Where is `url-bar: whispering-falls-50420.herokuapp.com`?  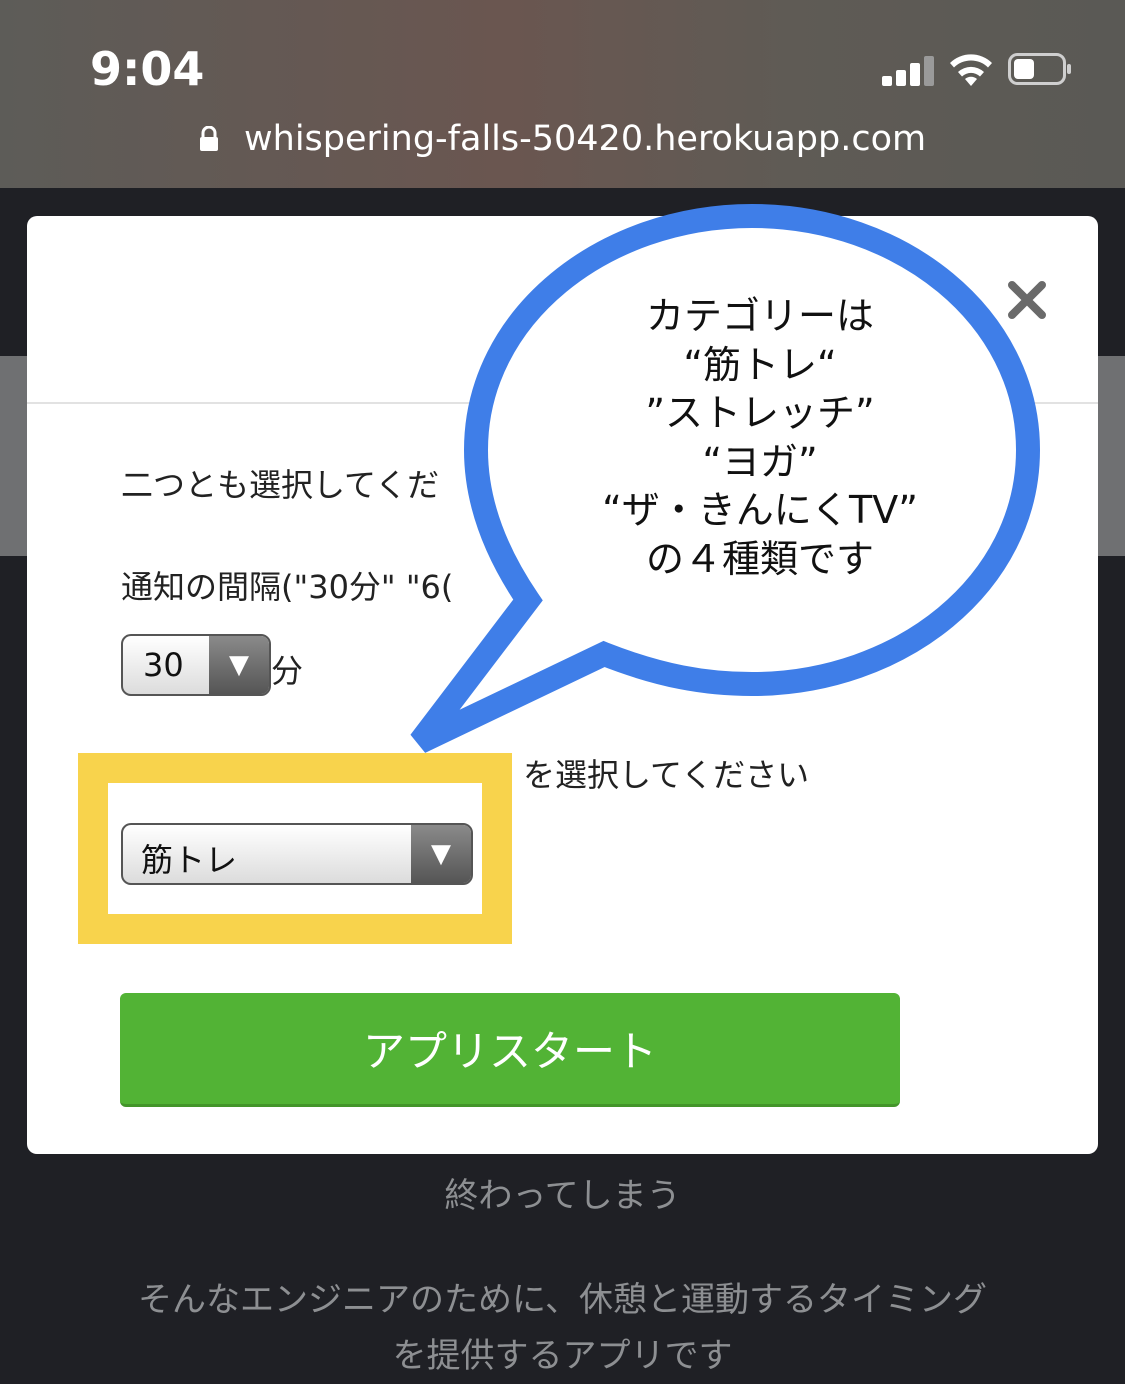 url-bar: whispering-falls-50420.herokuapp.com is located at coordinates (562, 138).